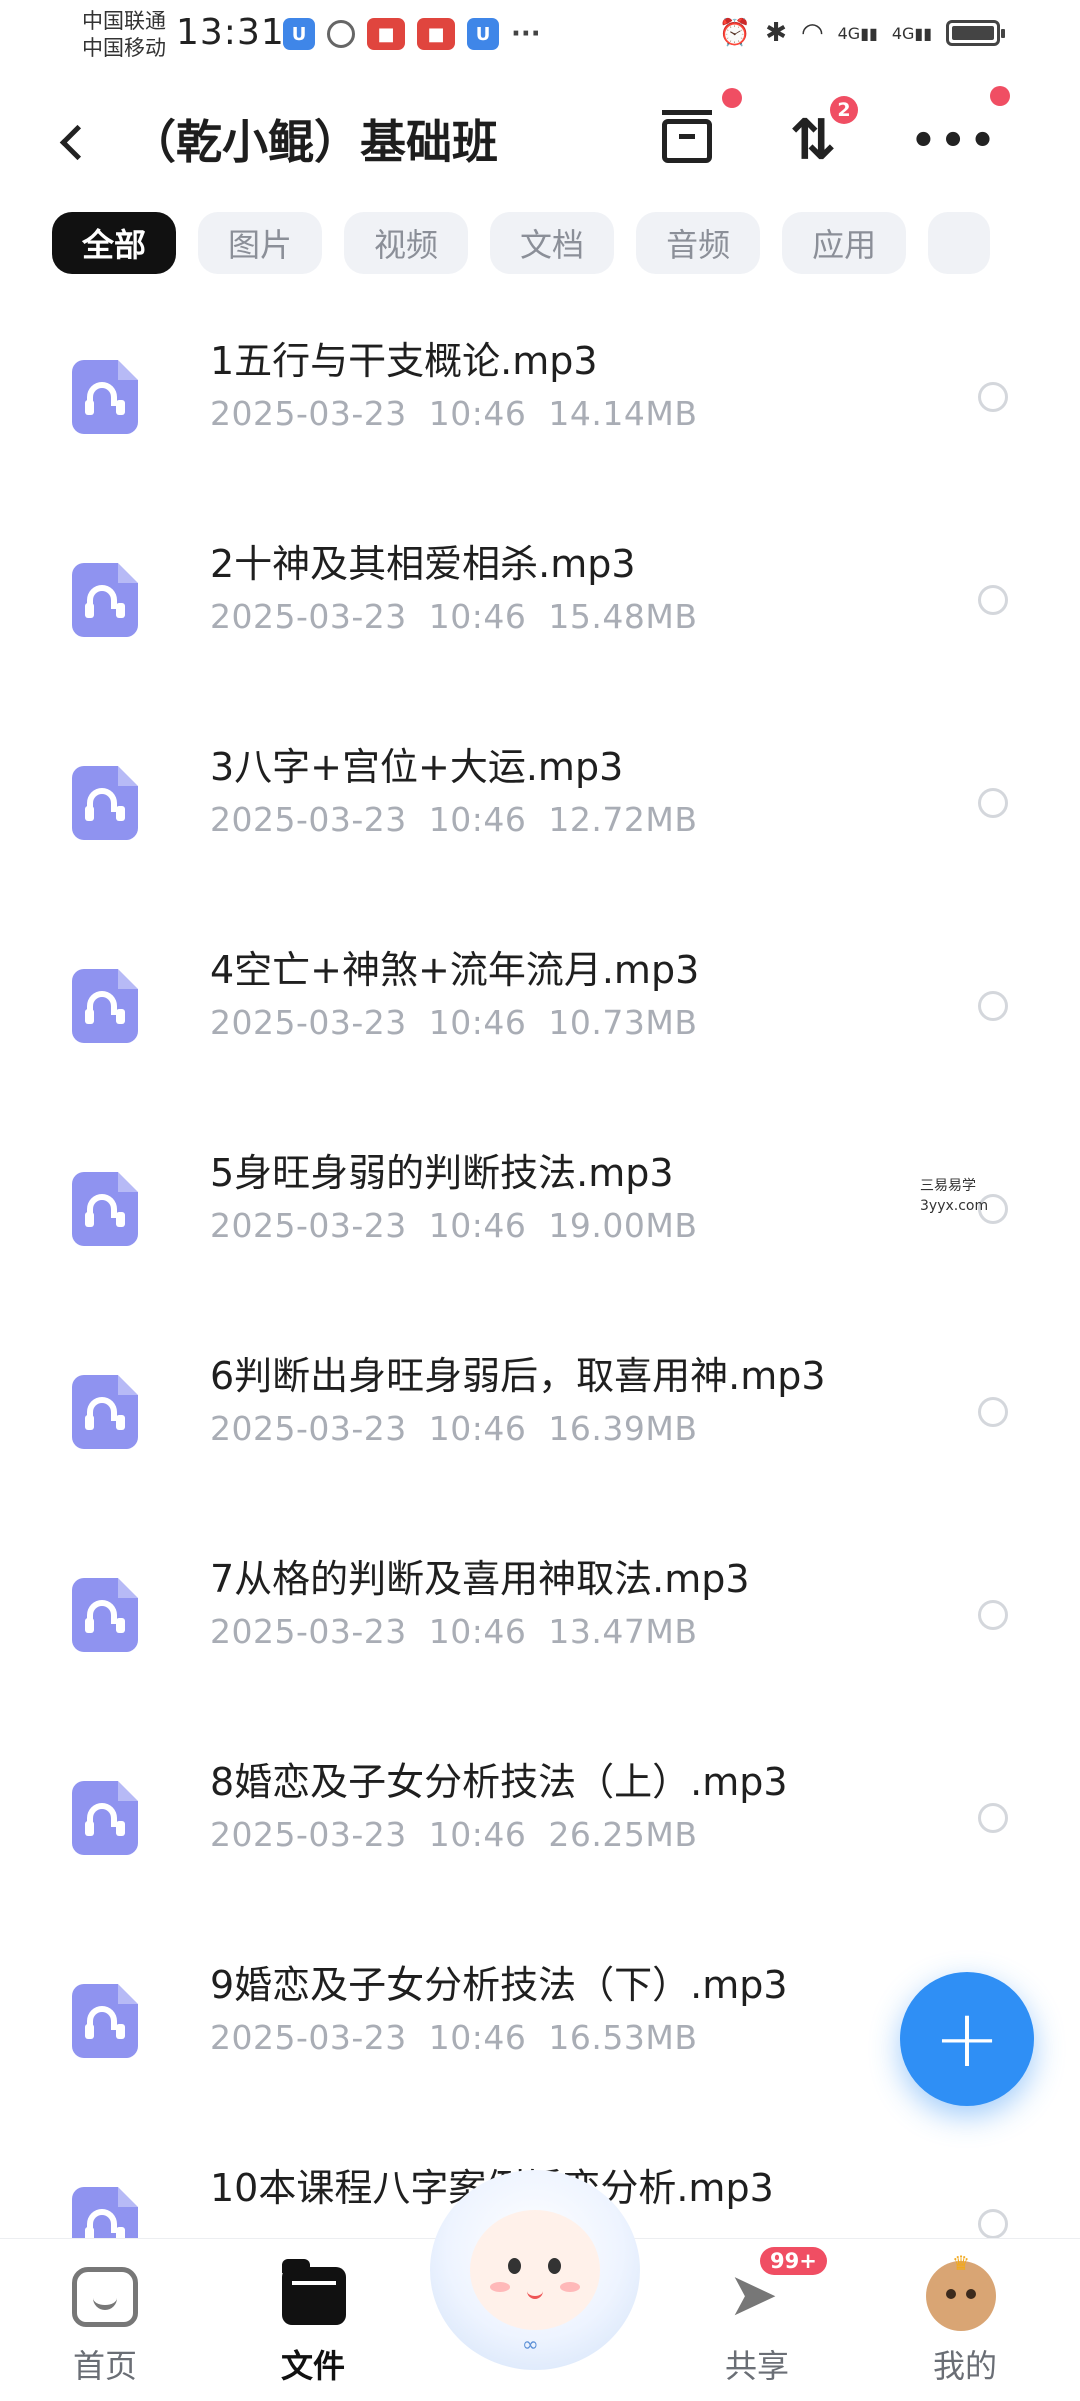 This screenshot has height=2401, width=1080. Describe the element at coordinates (453, 1428) in the screenshot. I see `file-meta: 2025-03-23 10:46 16.39MB` at that location.